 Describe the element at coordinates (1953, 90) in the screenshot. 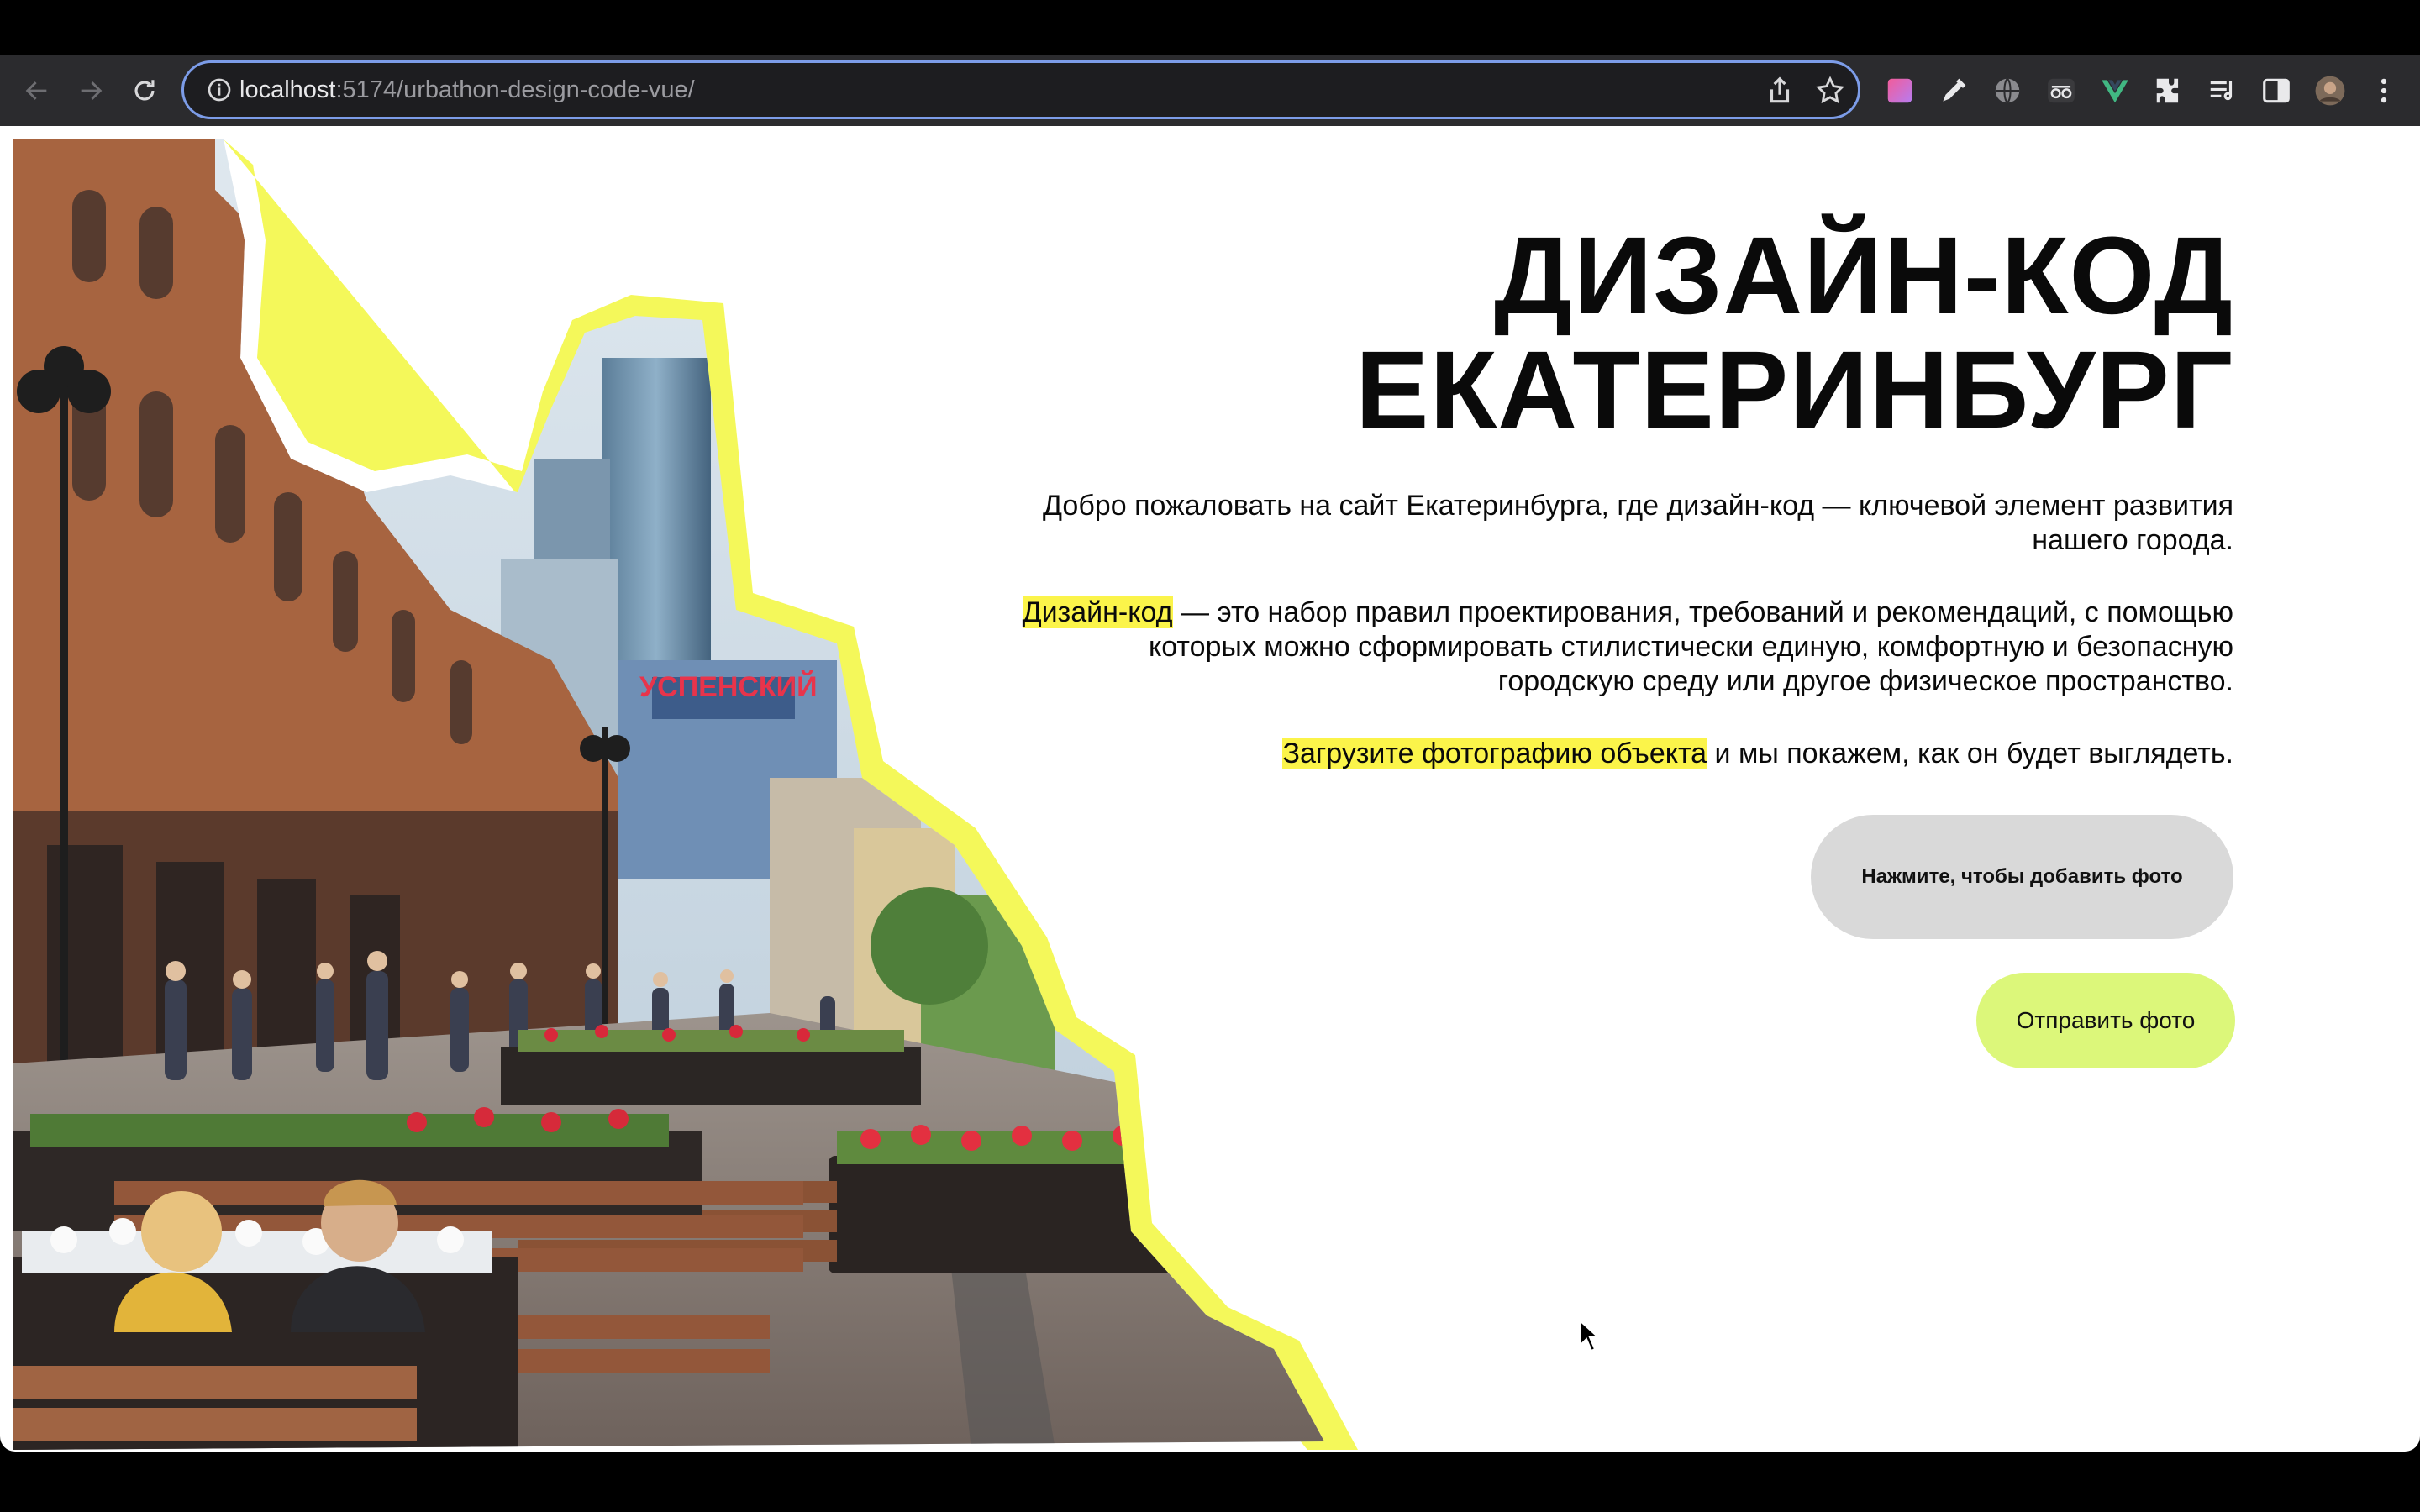

I see `eyedropper-icon` at that location.